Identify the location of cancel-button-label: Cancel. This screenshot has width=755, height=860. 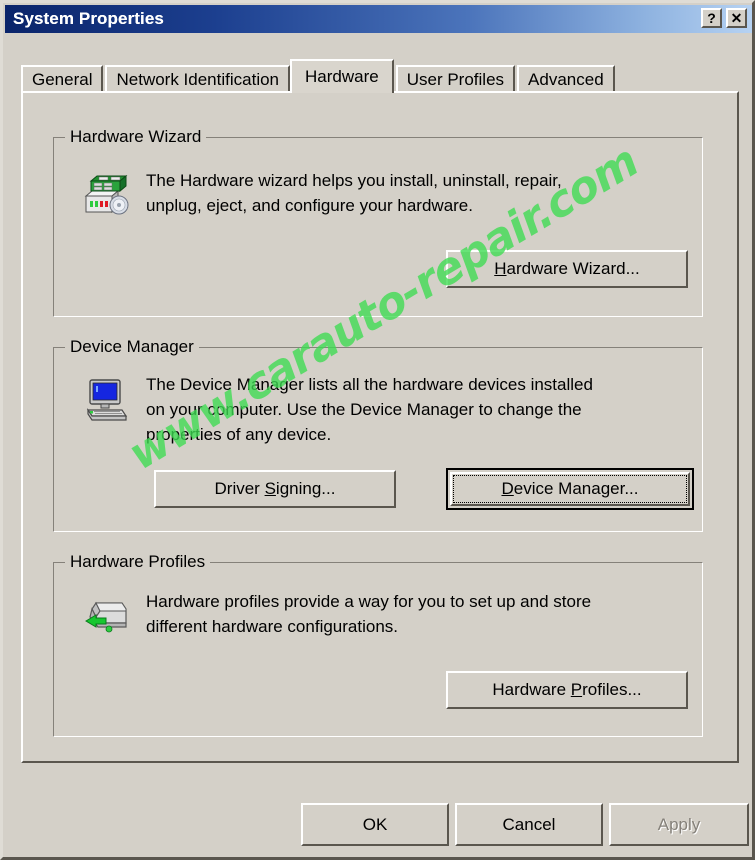
(529, 824).